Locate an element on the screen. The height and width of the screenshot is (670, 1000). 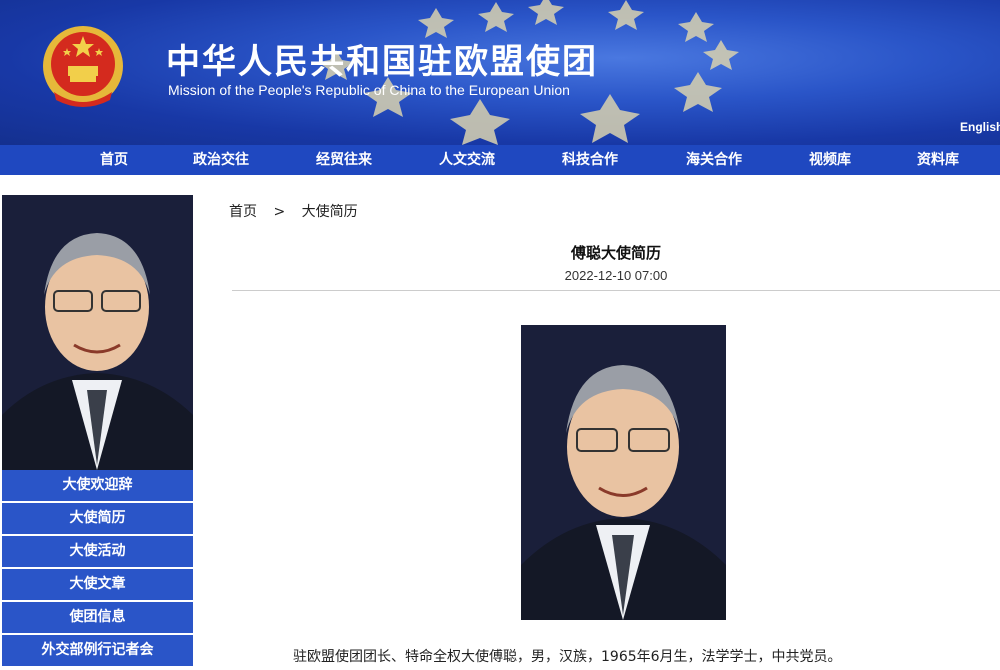
nav-item-video: 视频库 is located at coordinates (830, 160).